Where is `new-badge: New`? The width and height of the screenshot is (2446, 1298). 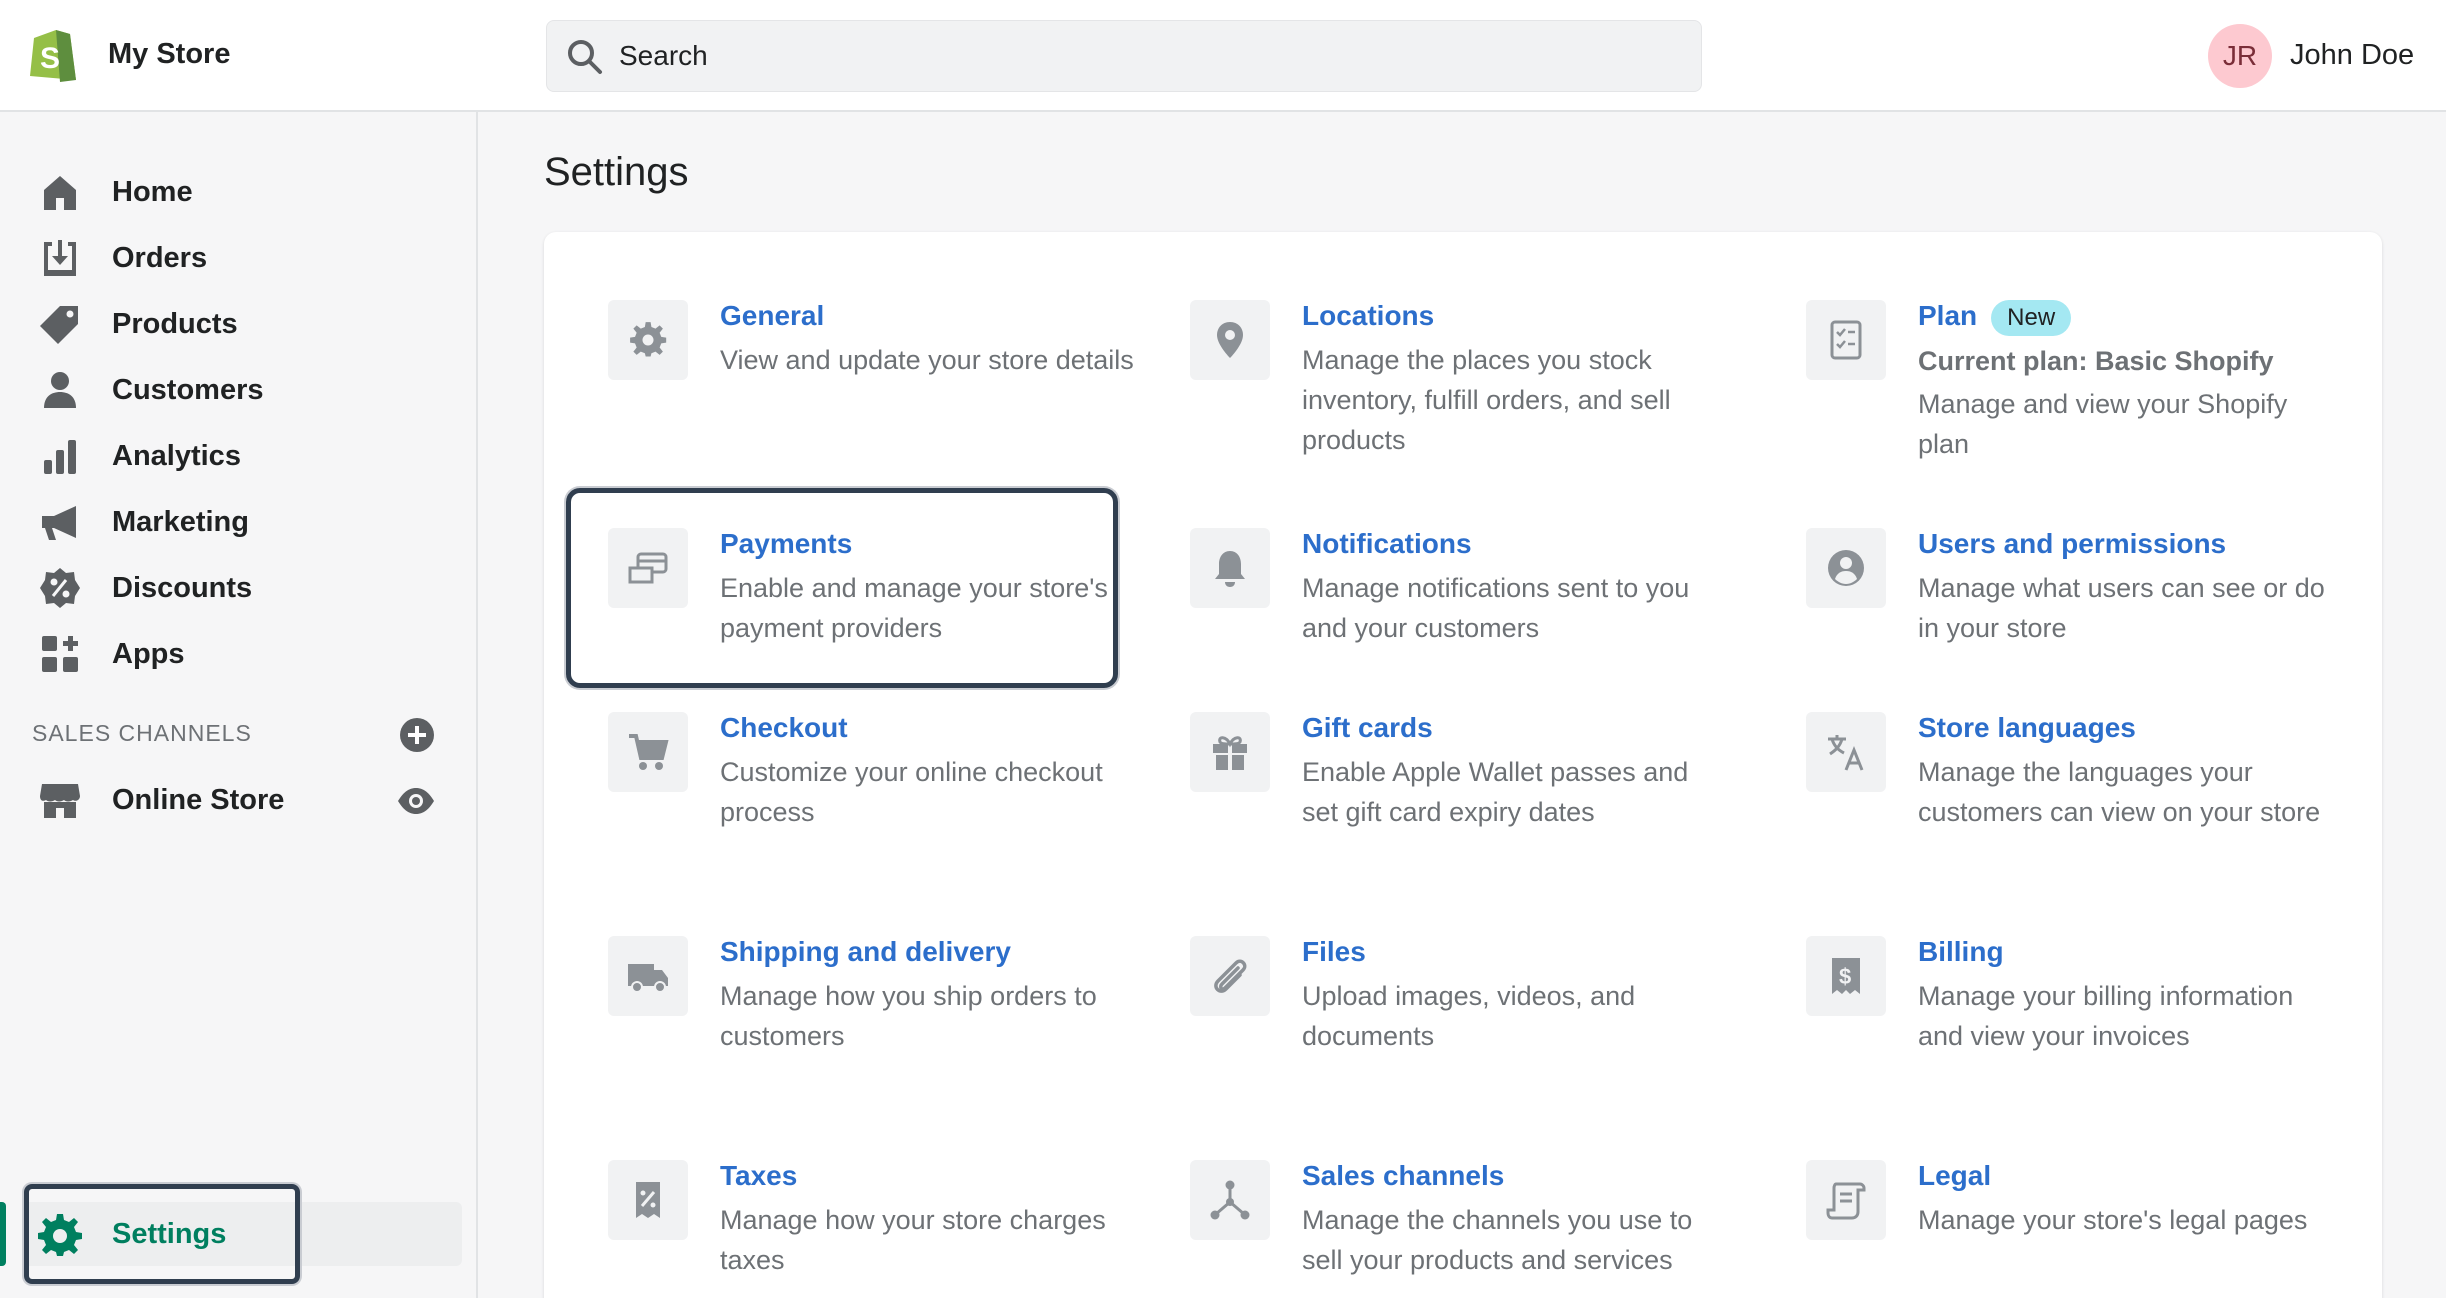 new-badge: New is located at coordinates (2031, 318).